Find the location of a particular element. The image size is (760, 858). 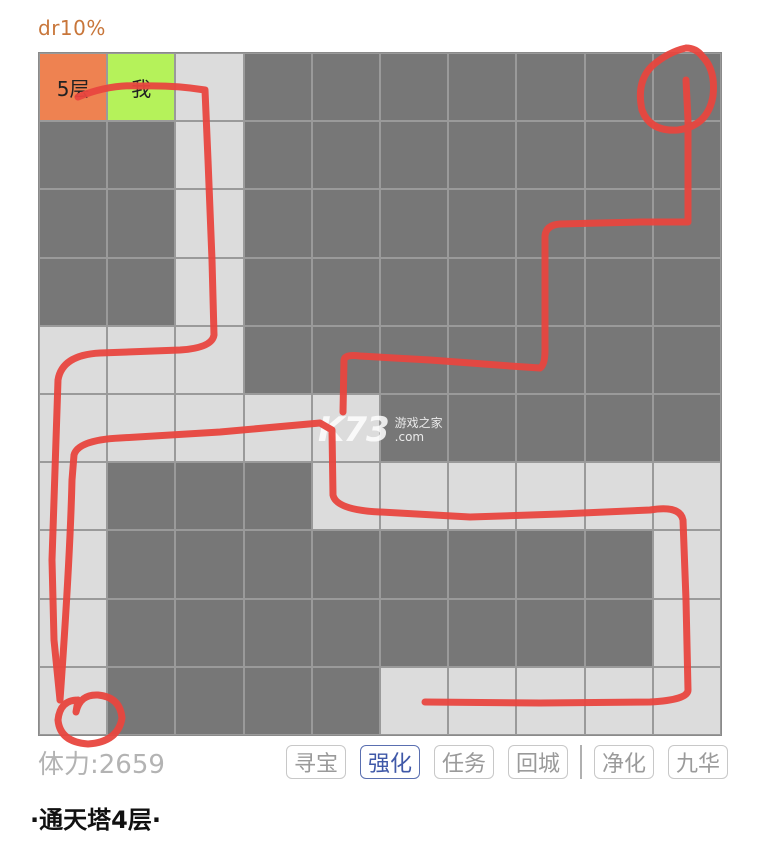

watermark-logo: K73 is located at coordinates (354, 430).